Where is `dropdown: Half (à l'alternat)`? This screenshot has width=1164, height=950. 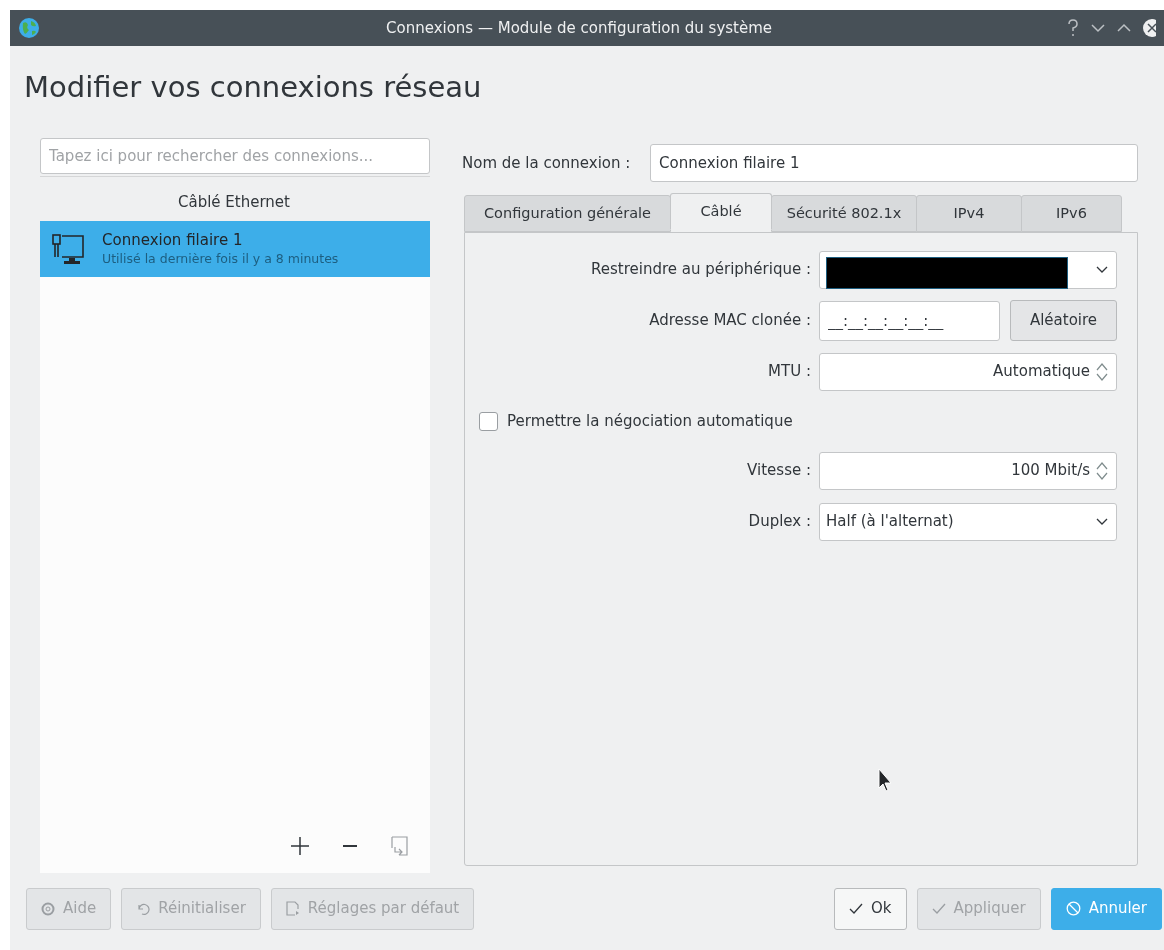
dropdown: Half (à l'alternat) is located at coordinates (968, 521).